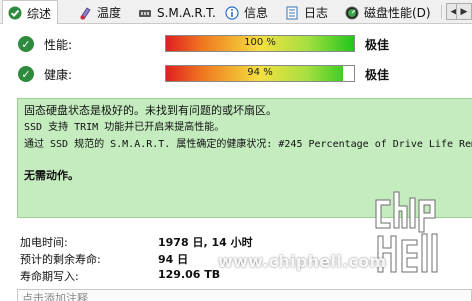 The height and width of the screenshot is (301, 472). What do you see at coordinates (15, 13) in the screenshot?
I see `check-icon` at bounding box center [15, 13].